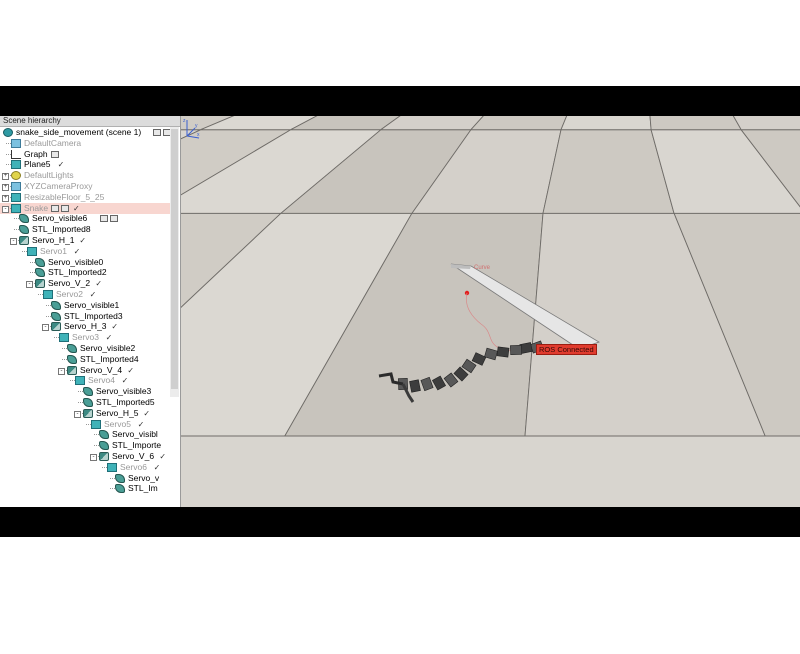 The height and width of the screenshot is (654, 800). I want to click on tree-item: Servo5 ✓, so click(85, 424).